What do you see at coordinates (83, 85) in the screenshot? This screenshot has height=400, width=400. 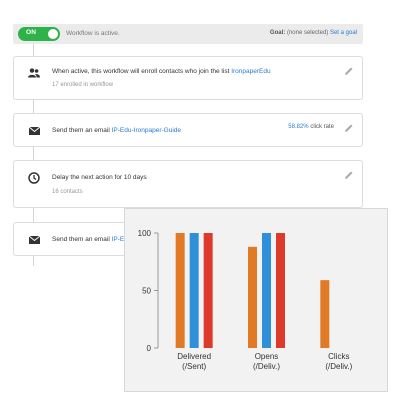 I see `enrolled-count: 17 enrolled in workflow` at bounding box center [83, 85].